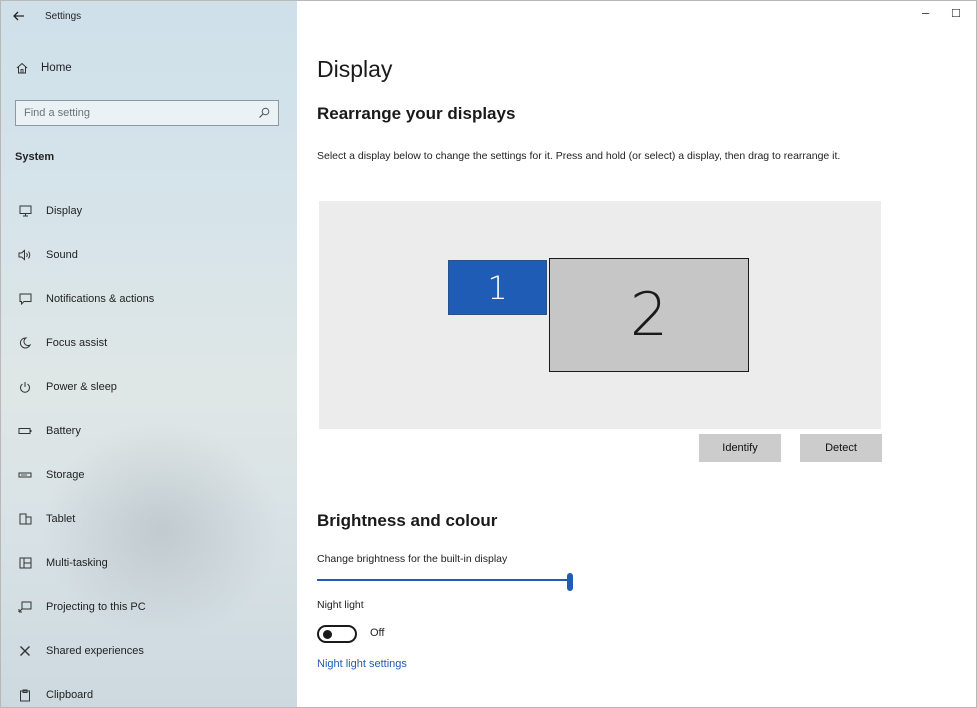 The image size is (977, 708). Describe the element at coordinates (149, 431) in the screenshot. I see `sidebar-item-battery: Battery` at that location.